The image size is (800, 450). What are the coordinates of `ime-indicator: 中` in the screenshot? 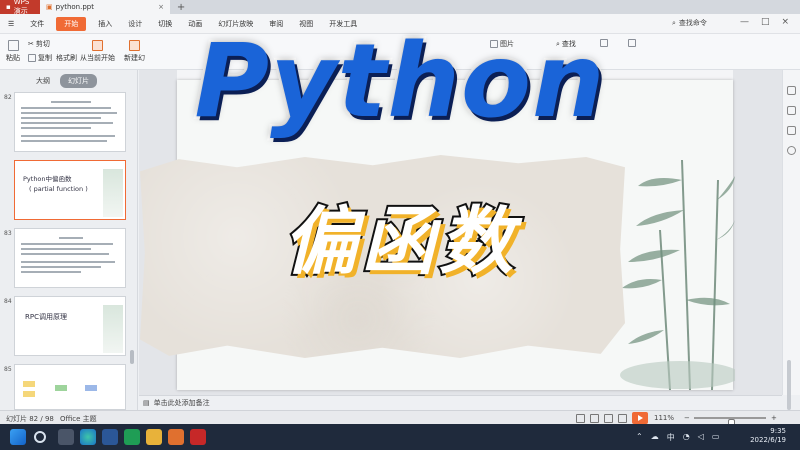 It's located at (671, 437).